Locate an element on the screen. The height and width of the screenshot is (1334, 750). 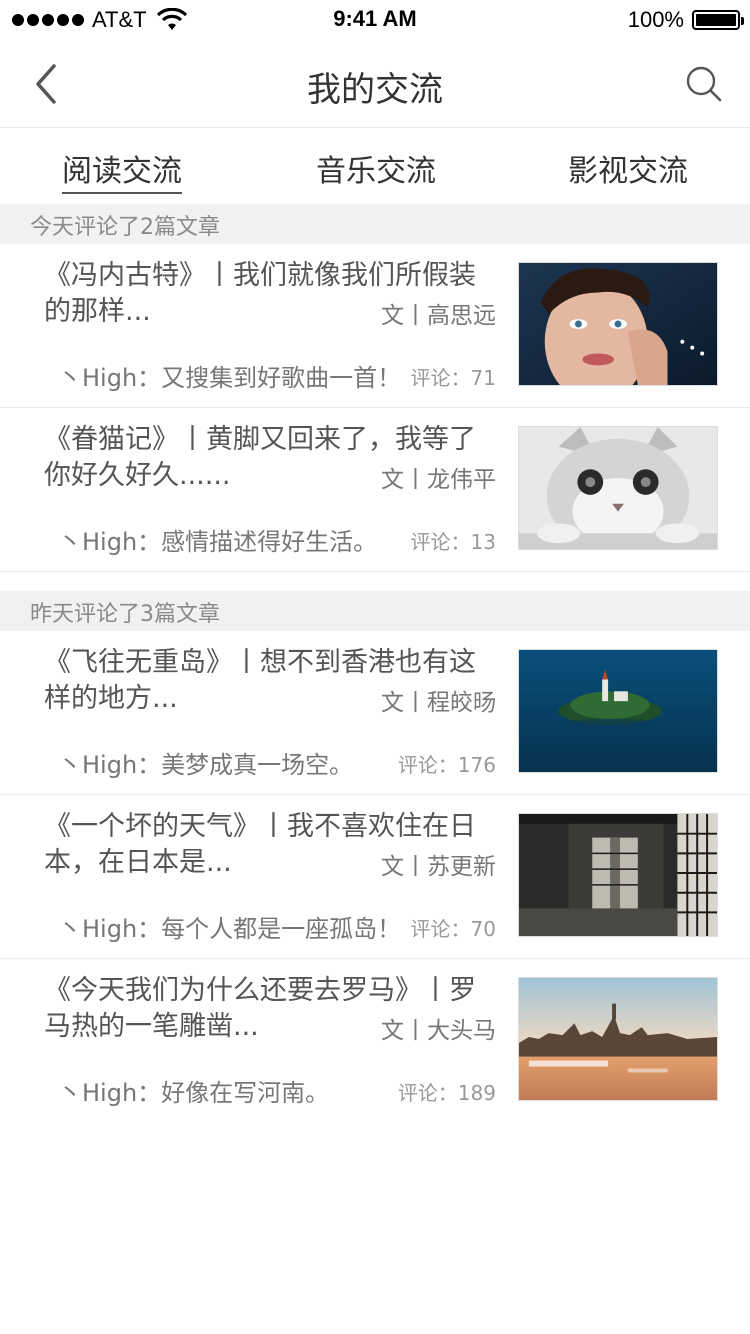
active-tab-indicator is located at coordinates (122, 193).